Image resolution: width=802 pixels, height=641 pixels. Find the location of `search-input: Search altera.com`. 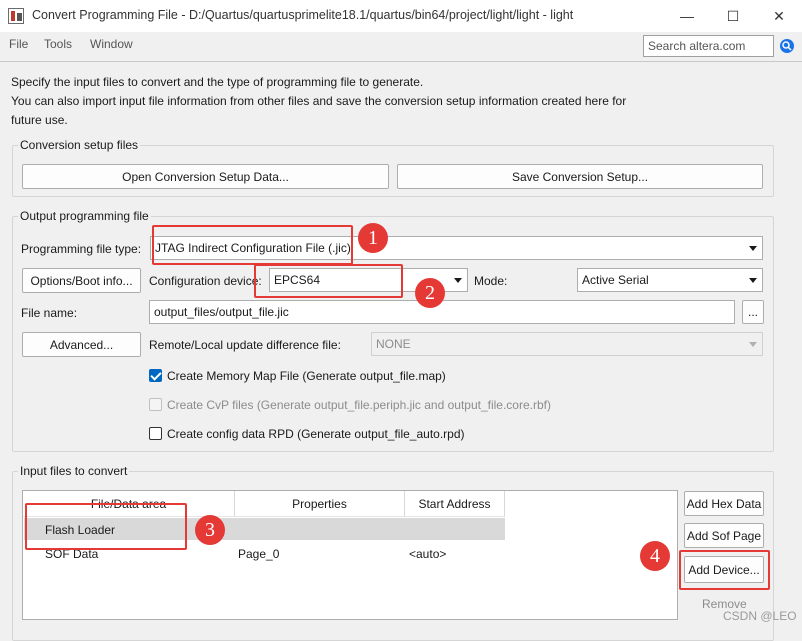

search-input: Search altera.com is located at coordinates (708, 46).